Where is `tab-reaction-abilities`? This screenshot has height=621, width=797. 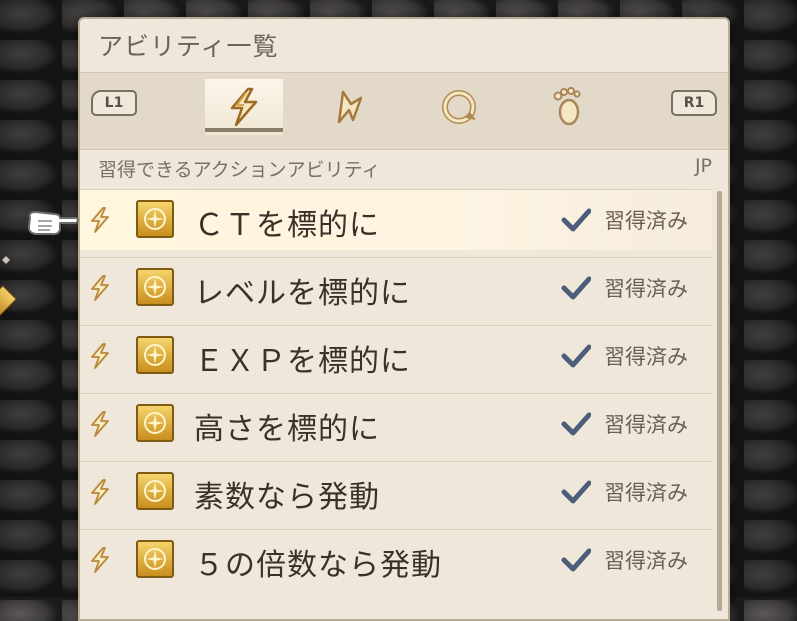 tab-reaction-abilities is located at coordinates (349, 107).